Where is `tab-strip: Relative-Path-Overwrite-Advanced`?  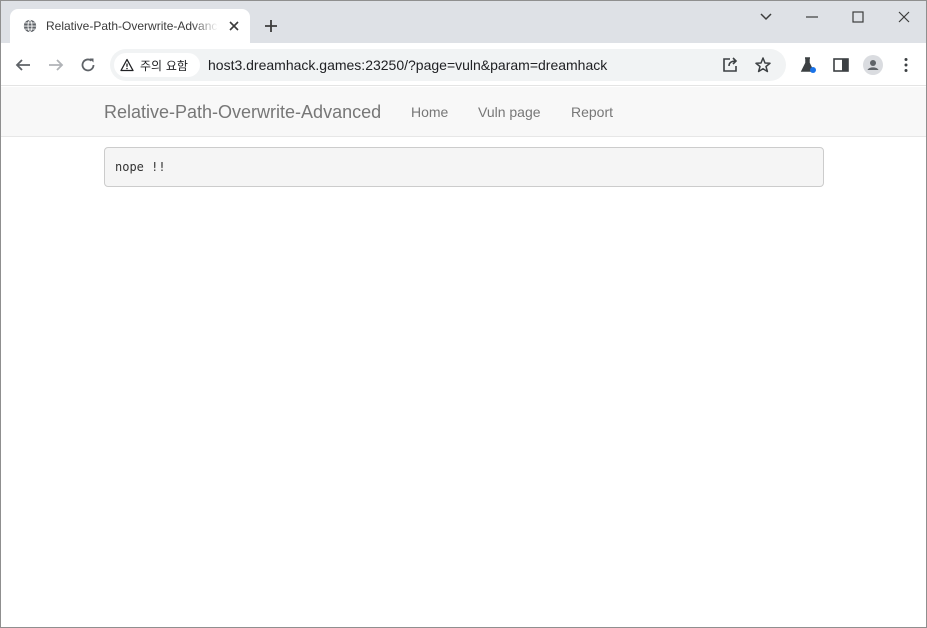
tab-strip: Relative-Path-Overwrite-Advanced is located at coordinates (463, 22).